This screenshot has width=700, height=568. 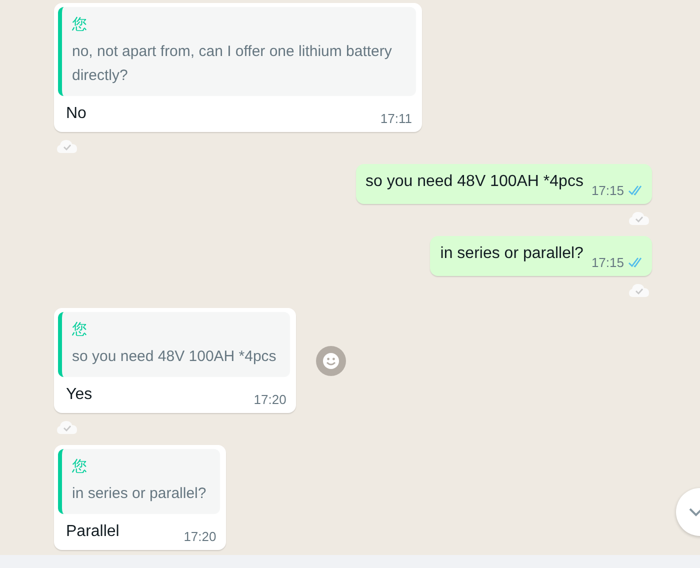 I want to click on emoji-button, so click(x=331, y=361).